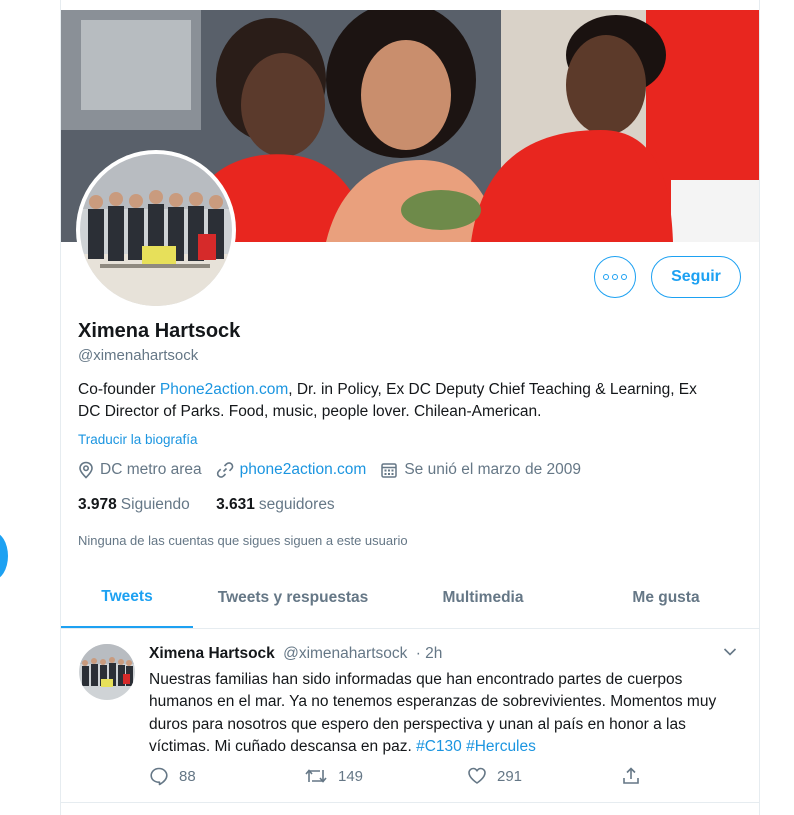 Image resolution: width=794 pixels, height=815 pixels. I want to click on website: phone2action.com, so click(291, 470).